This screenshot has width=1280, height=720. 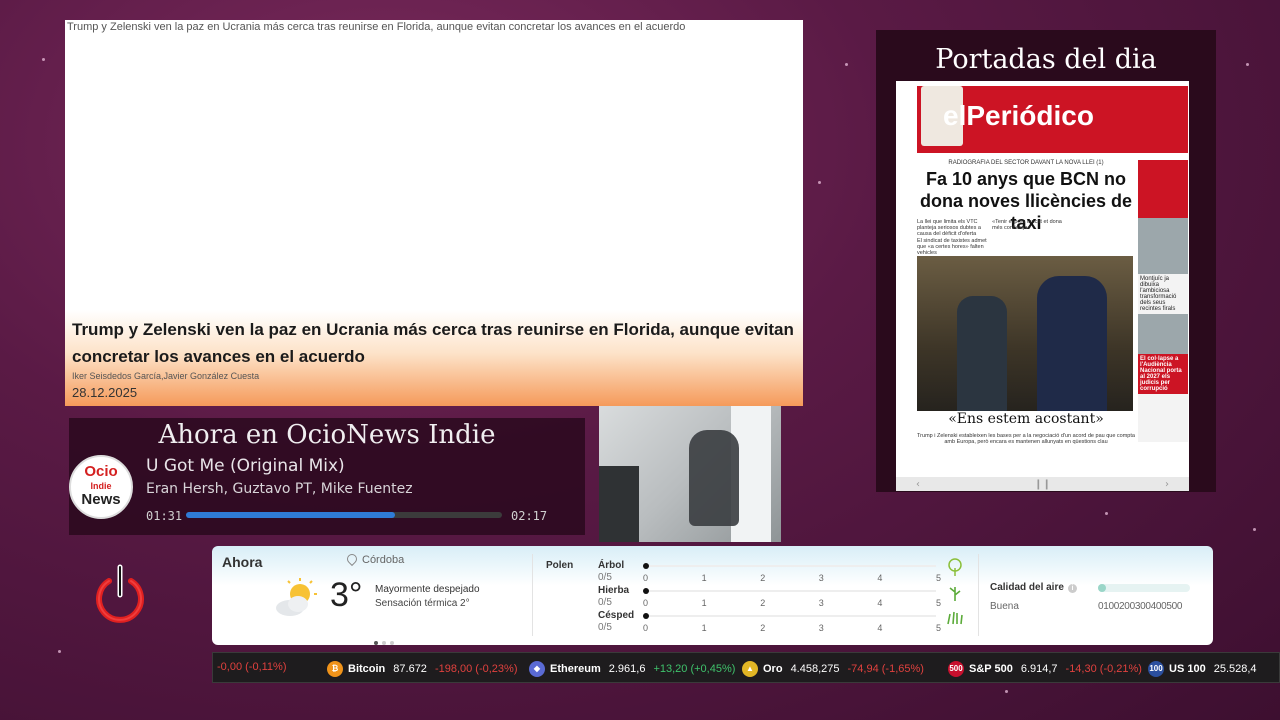 What do you see at coordinates (410, 669) in the screenshot?
I see `ticker-price: 87.672` at bounding box center [410, 669].